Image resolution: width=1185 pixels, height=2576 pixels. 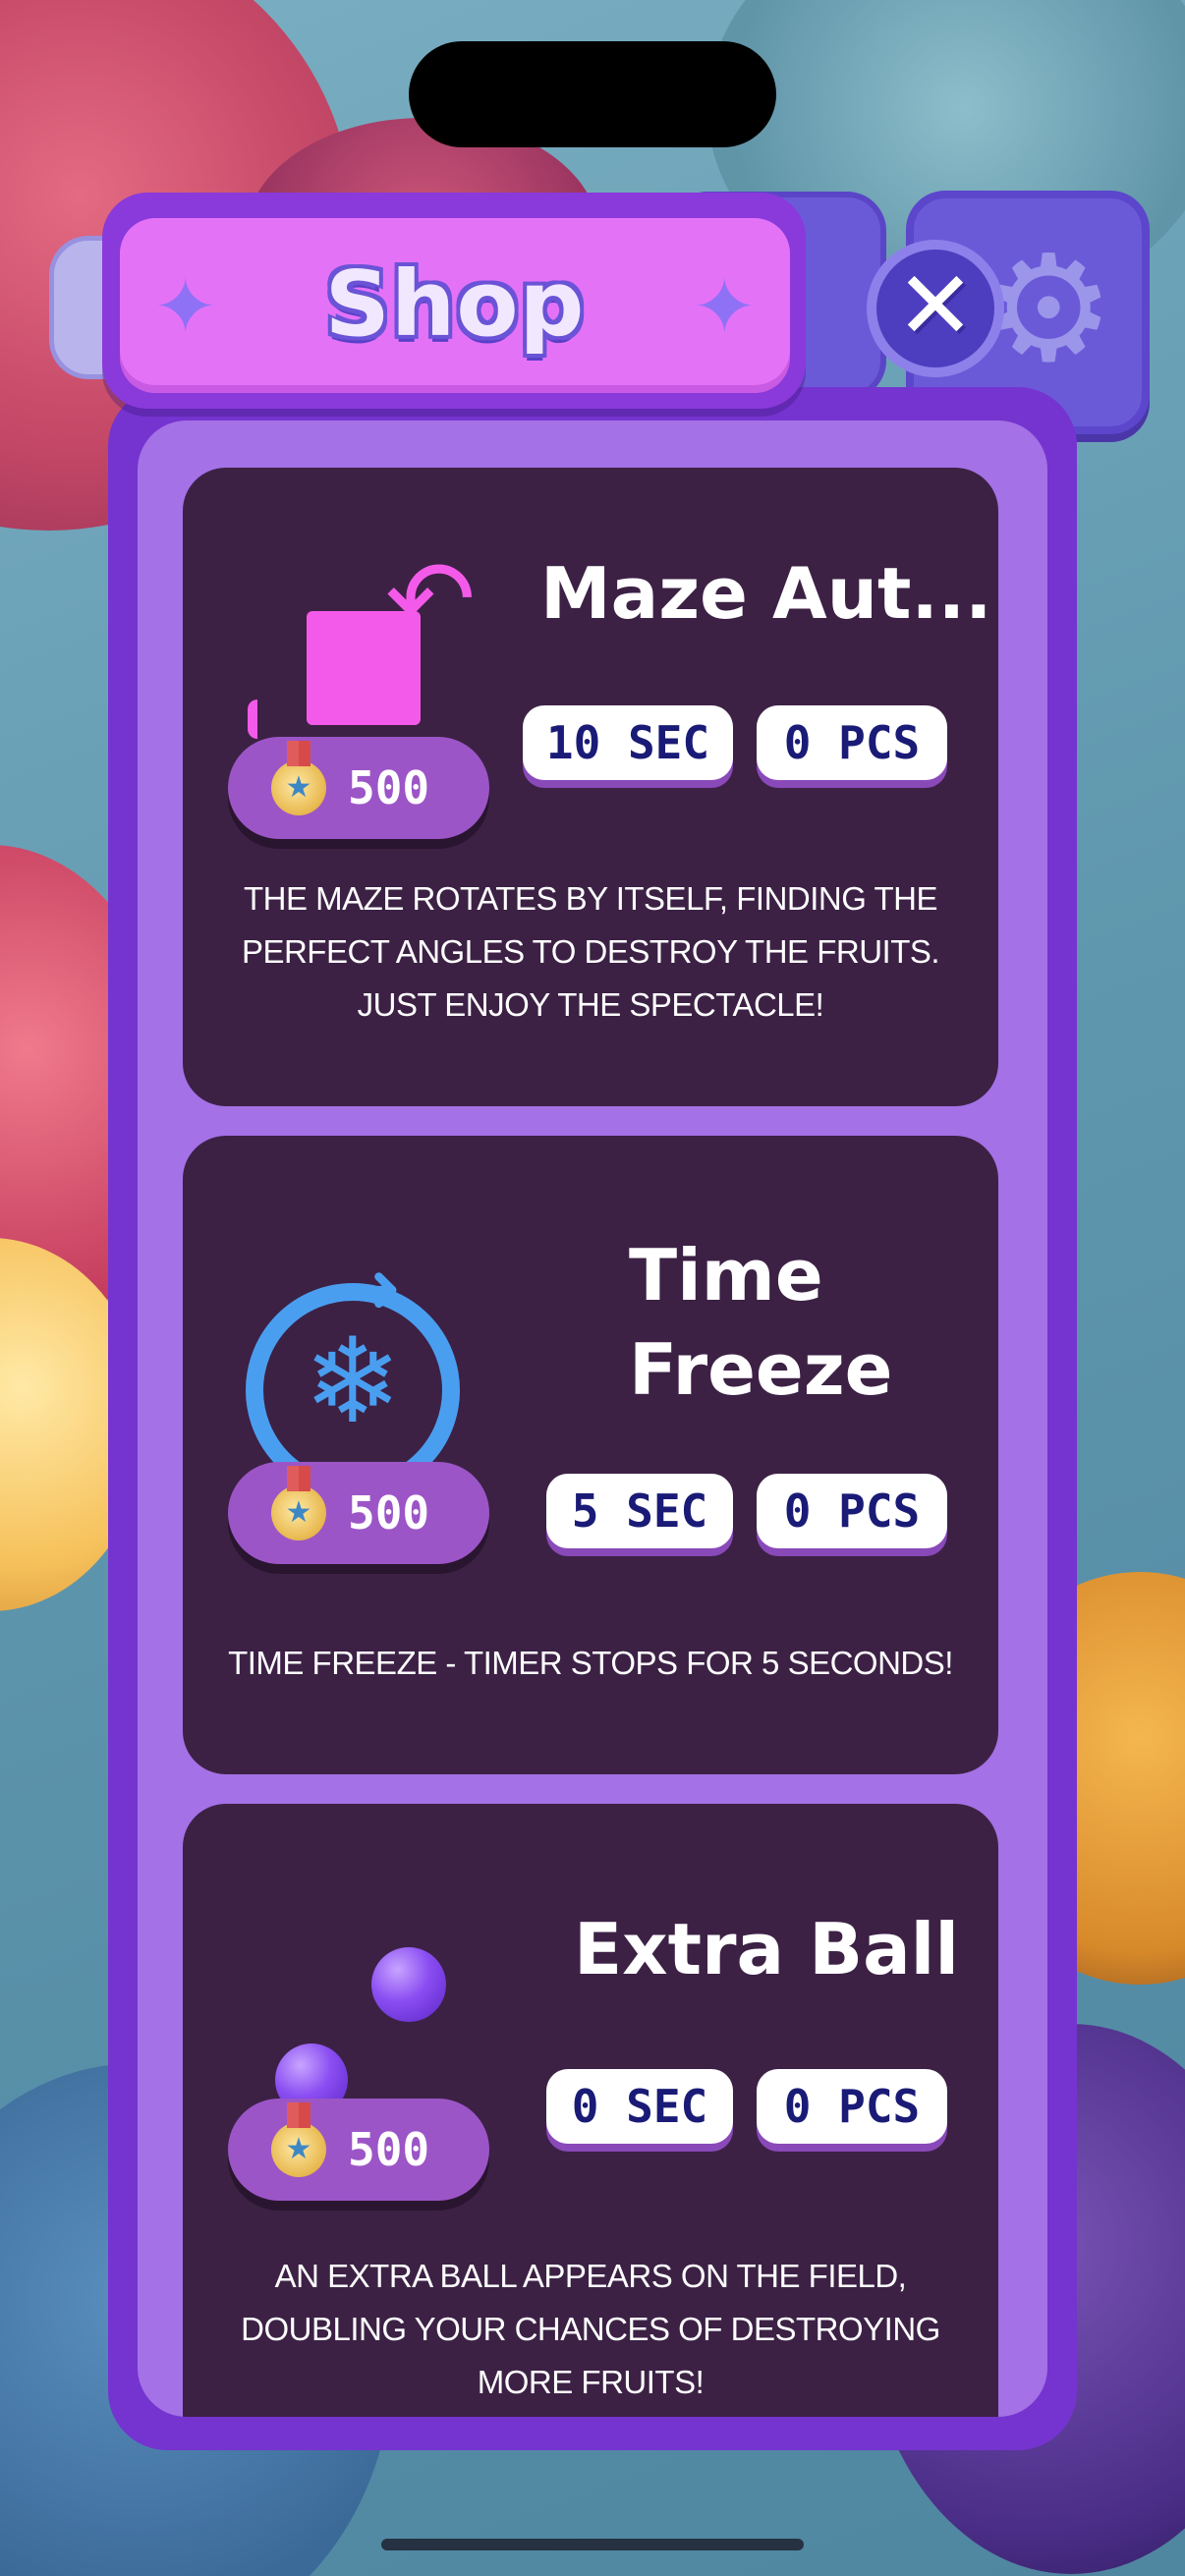 What do you see at coordinates (639, 2106) in the screenshot?
I see `duration-chip: 0 SEC` at bounding box center [639, 2106].